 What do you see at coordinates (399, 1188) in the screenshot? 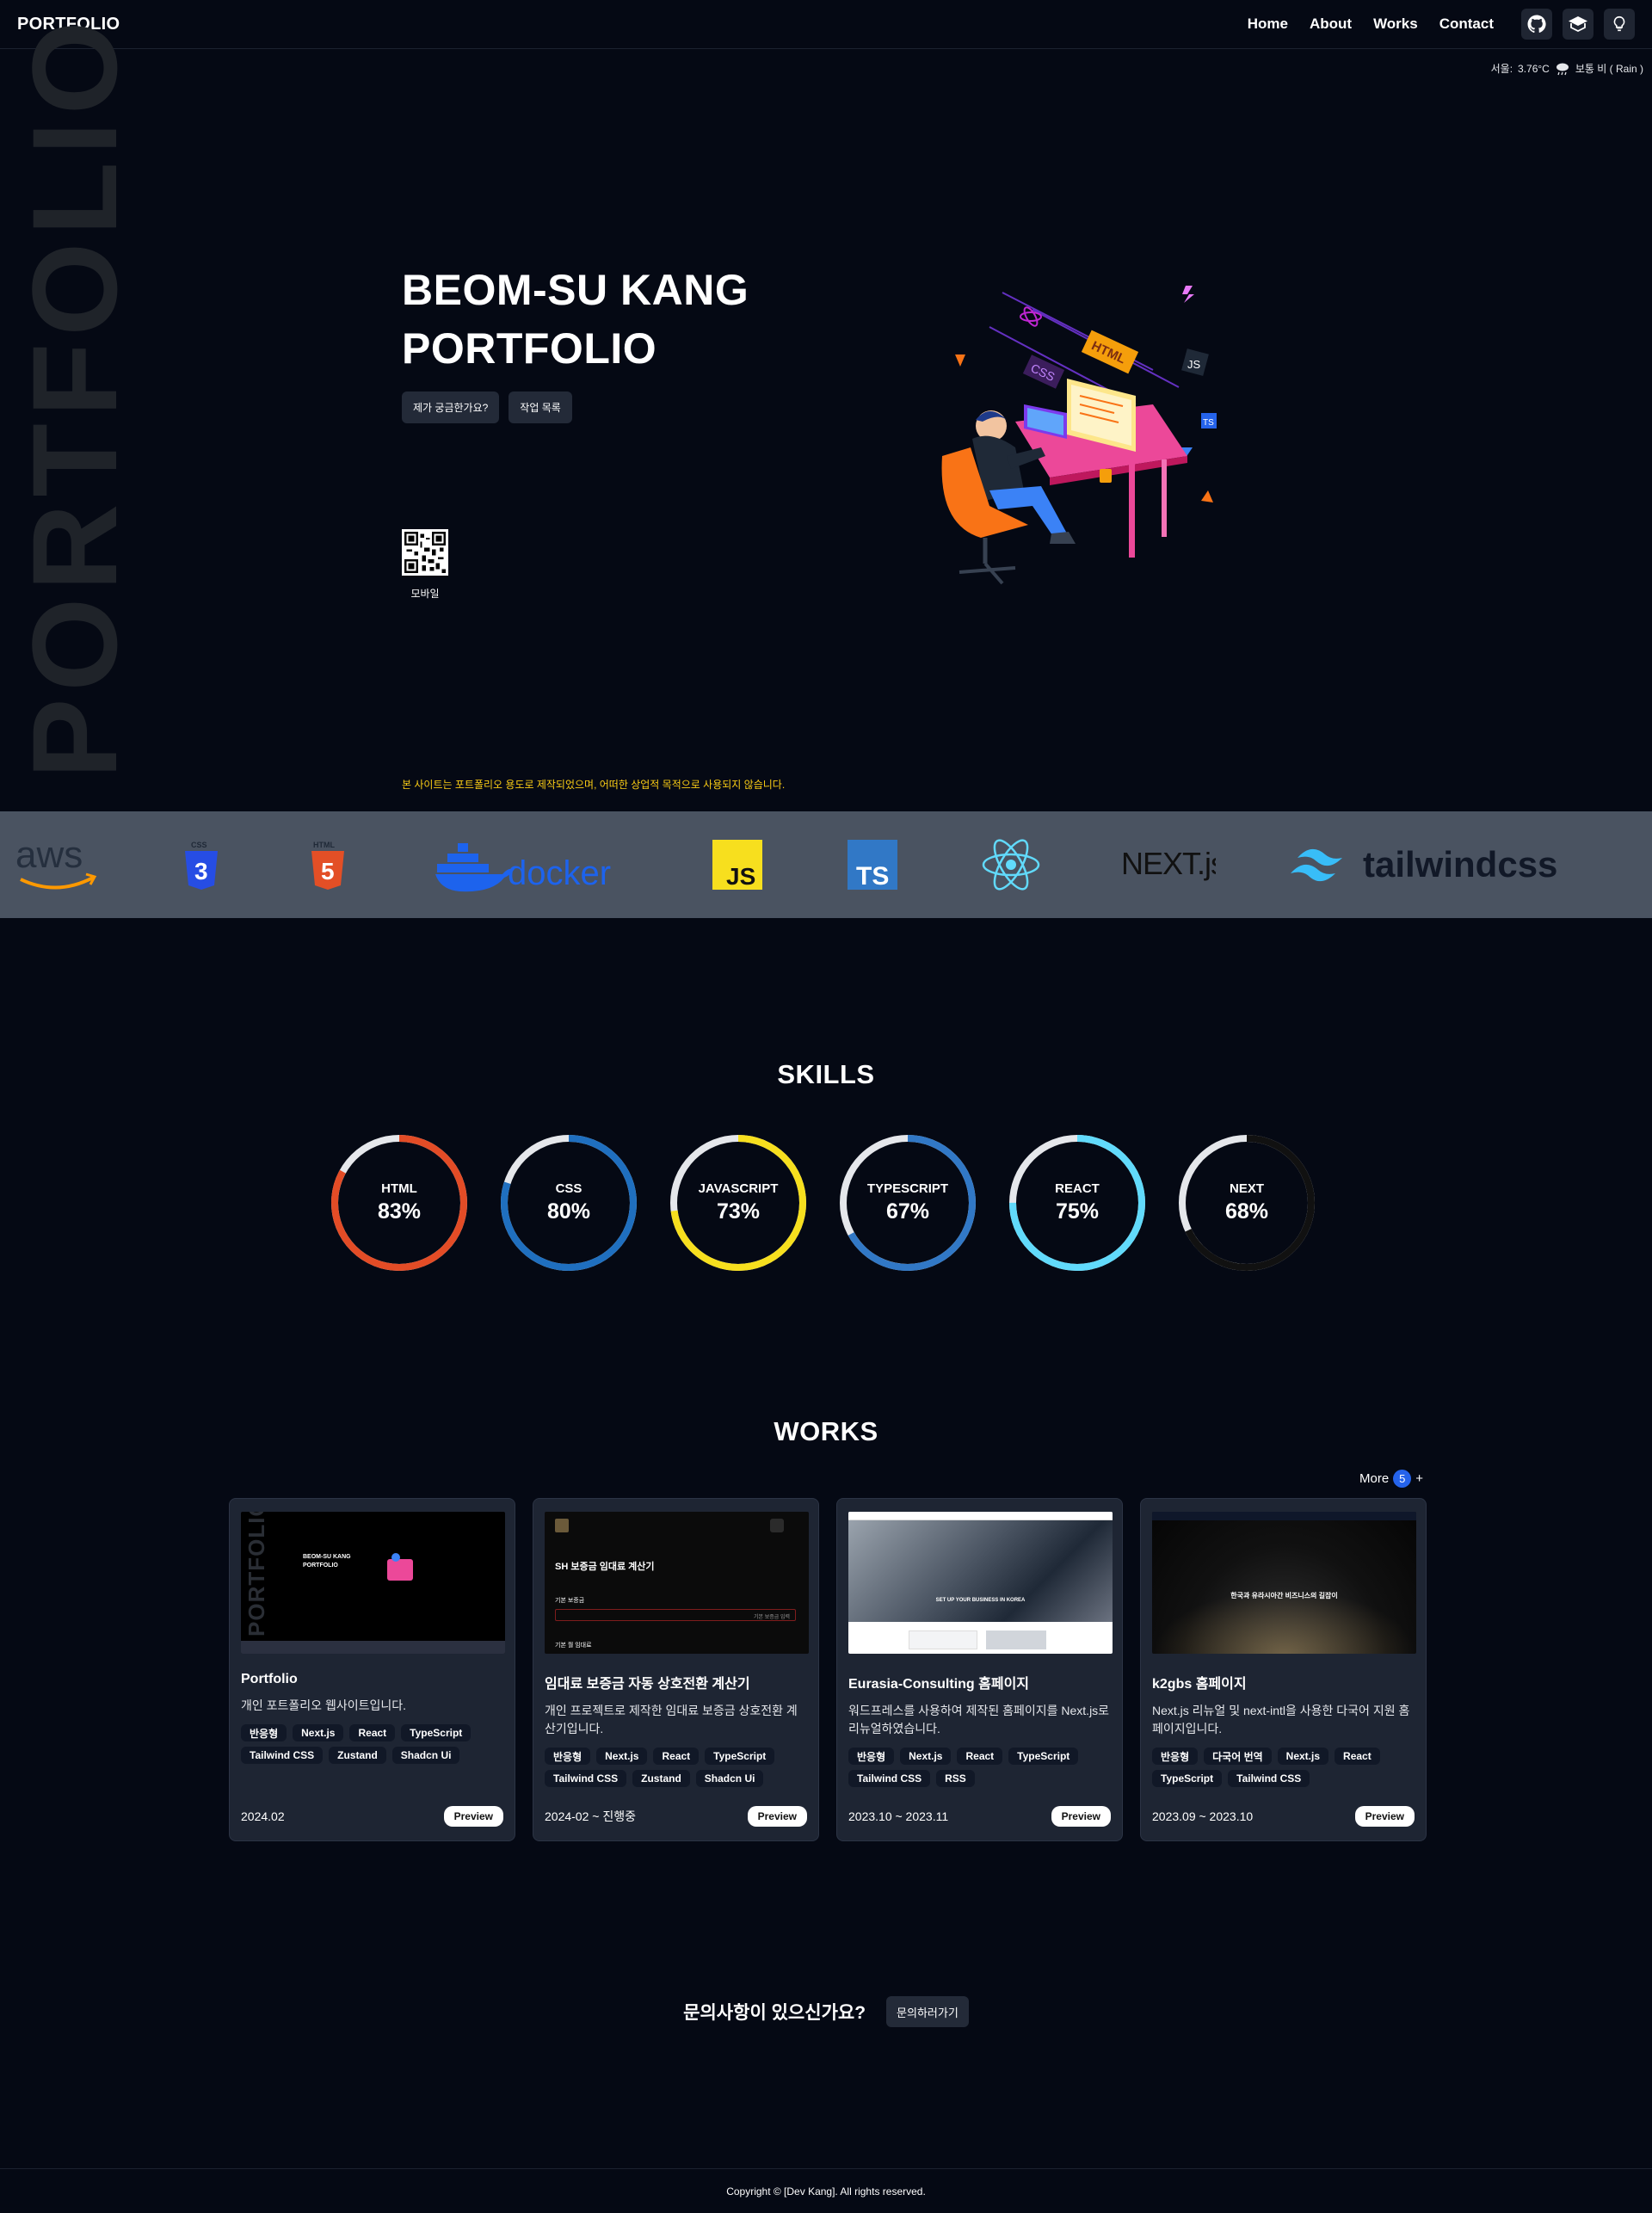
I see `skill-name: HTML` at bounding box center [399, 1188].